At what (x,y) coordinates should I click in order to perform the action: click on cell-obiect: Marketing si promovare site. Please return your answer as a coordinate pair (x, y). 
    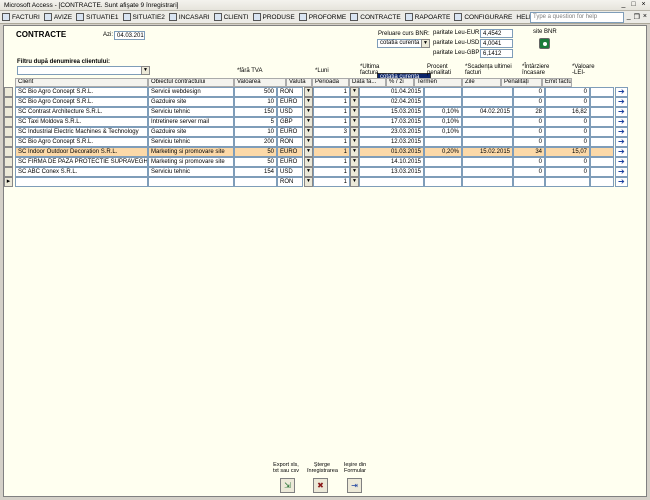
    Looking at the image, I should click on (191, 162).